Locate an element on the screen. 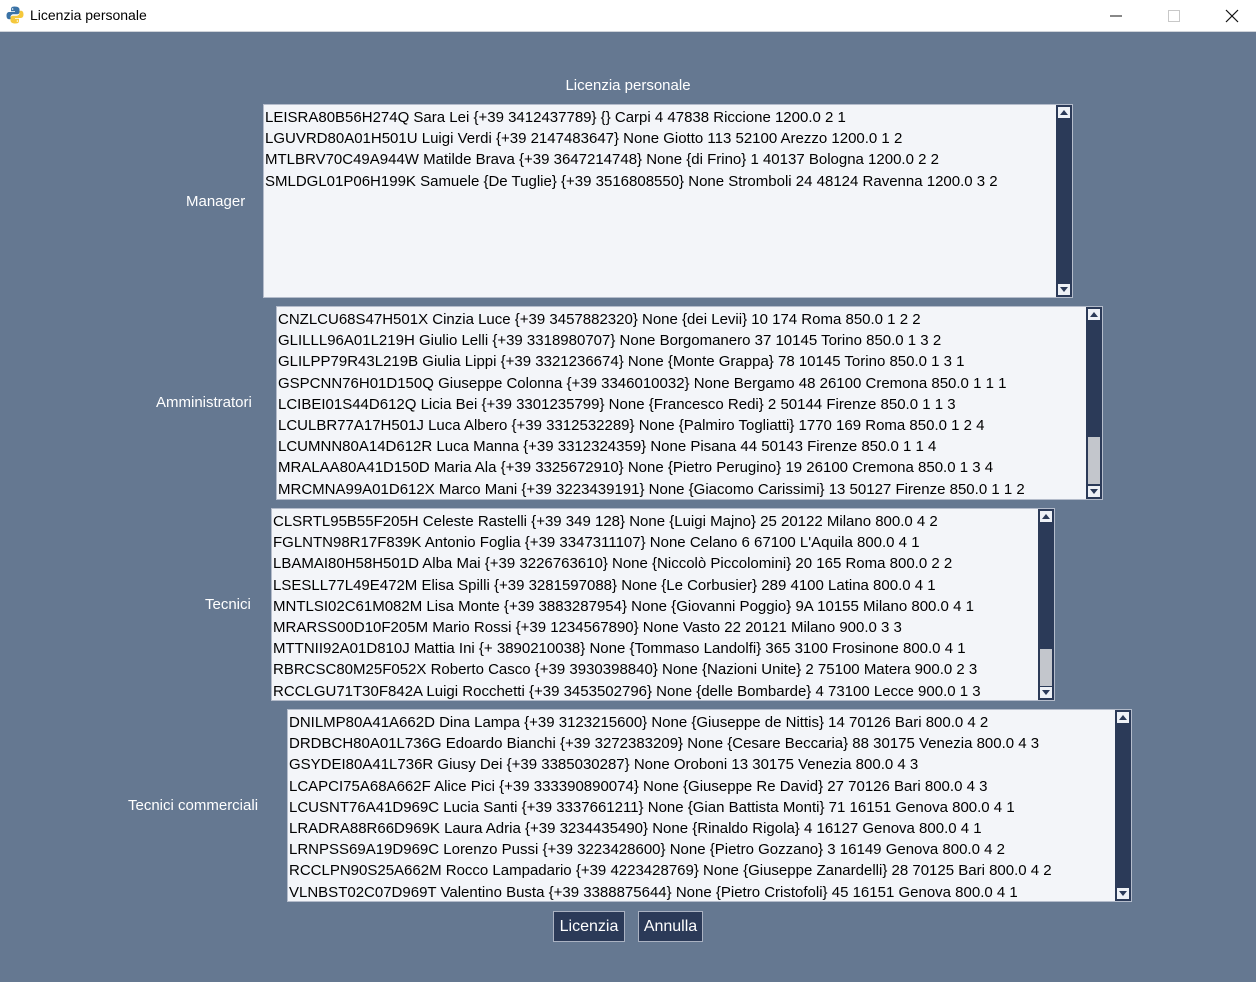  window-title: Licenzia personale is located at coordinates (88, 15).